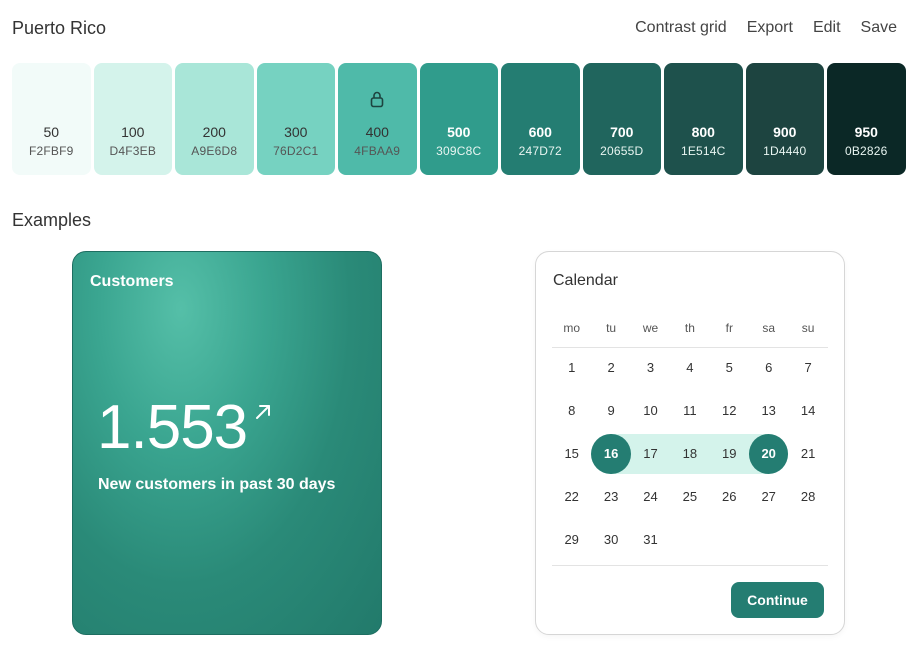 The height and width of the screenshot is (650, 914). Describe the element at coordinates (610, 540) in the screenshot. I see `calendar-day: 30` at that location.